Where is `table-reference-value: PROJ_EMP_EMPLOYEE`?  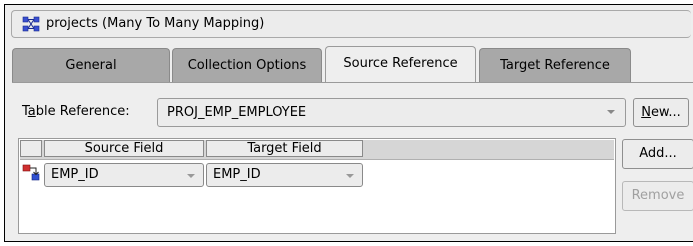
table-reference-value: PROJ_EMP_EMPLOYEE is located at coordinates (237, 112).